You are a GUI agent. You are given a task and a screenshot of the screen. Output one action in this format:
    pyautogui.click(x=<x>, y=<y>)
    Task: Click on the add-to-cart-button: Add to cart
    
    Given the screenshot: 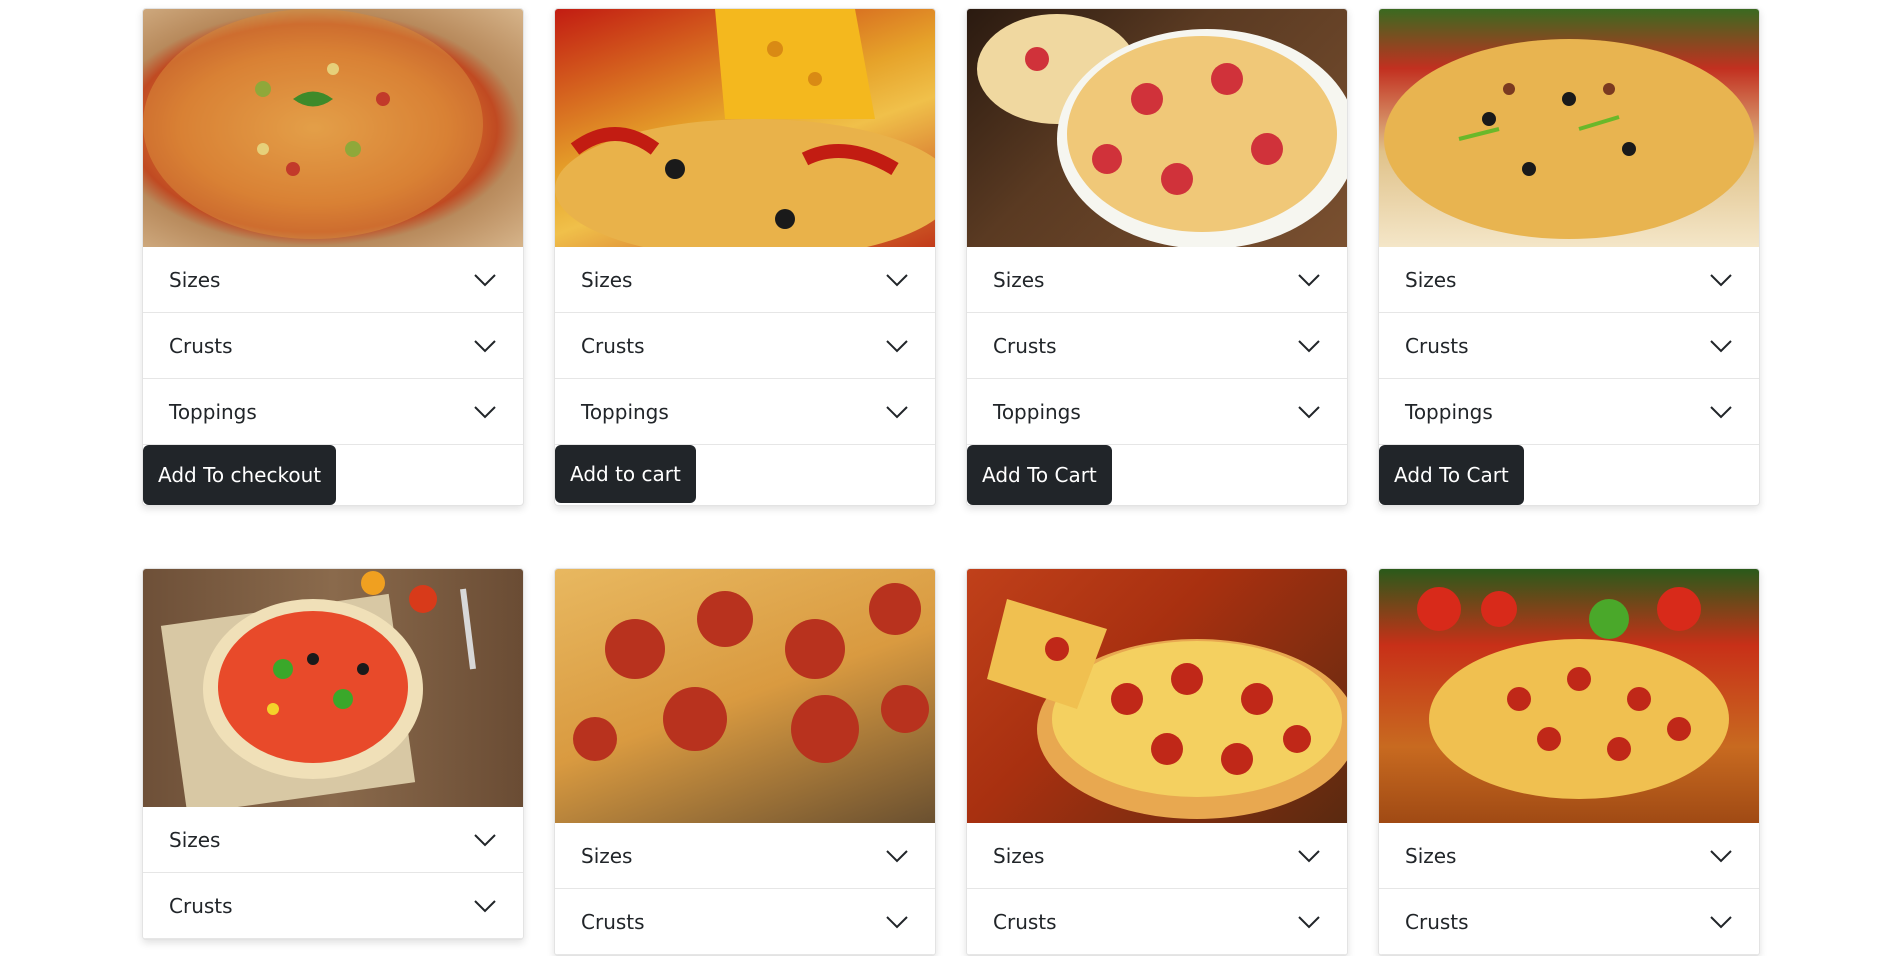 What is the action you would take?
    pyautogui.click(x=625, y=474)
    